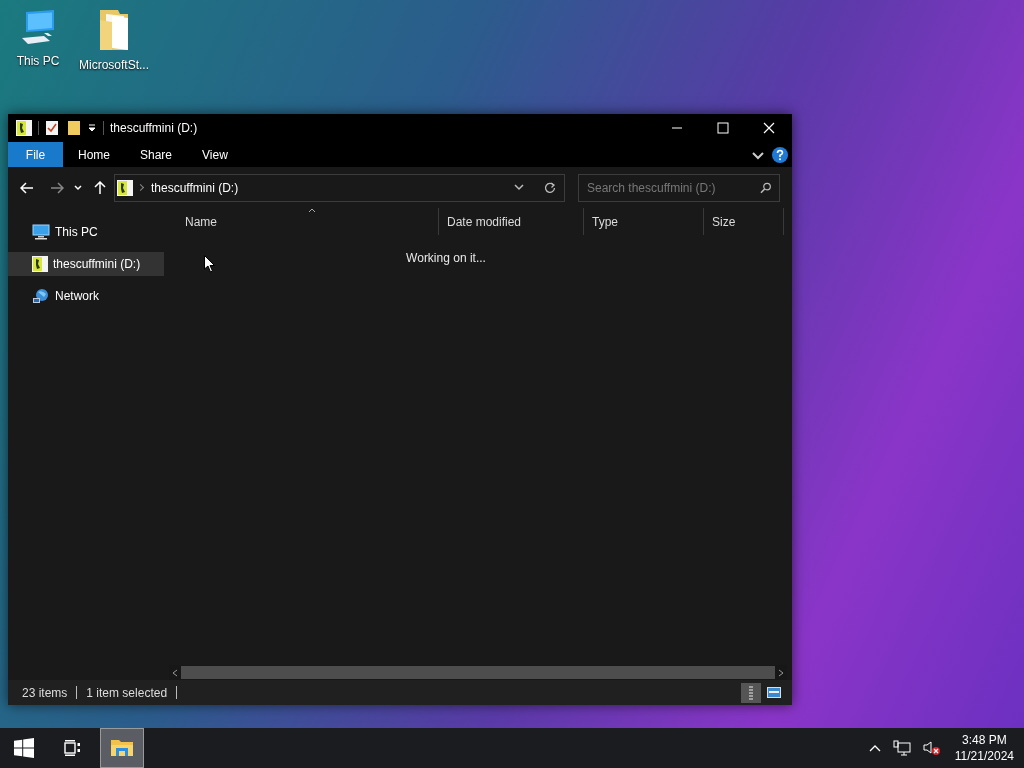  Describe the element at coordinates (72, 748) in the screenshot. I see `task-view-icon` at that location.